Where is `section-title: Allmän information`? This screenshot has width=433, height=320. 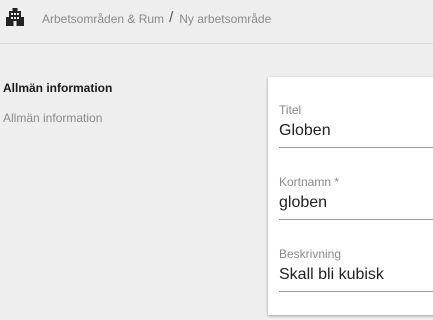 section-title: Allmän information is located at coordinates (58, 88).